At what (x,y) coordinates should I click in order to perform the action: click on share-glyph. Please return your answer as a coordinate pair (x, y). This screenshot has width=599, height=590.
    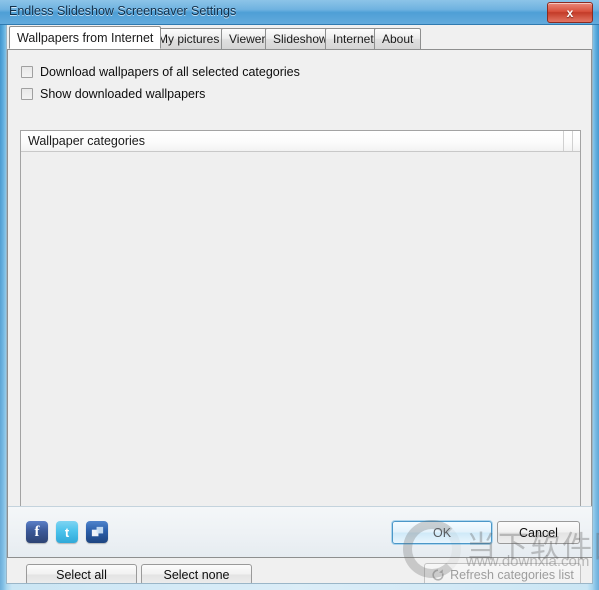
    Looking at the image, I should click on (97, 532).